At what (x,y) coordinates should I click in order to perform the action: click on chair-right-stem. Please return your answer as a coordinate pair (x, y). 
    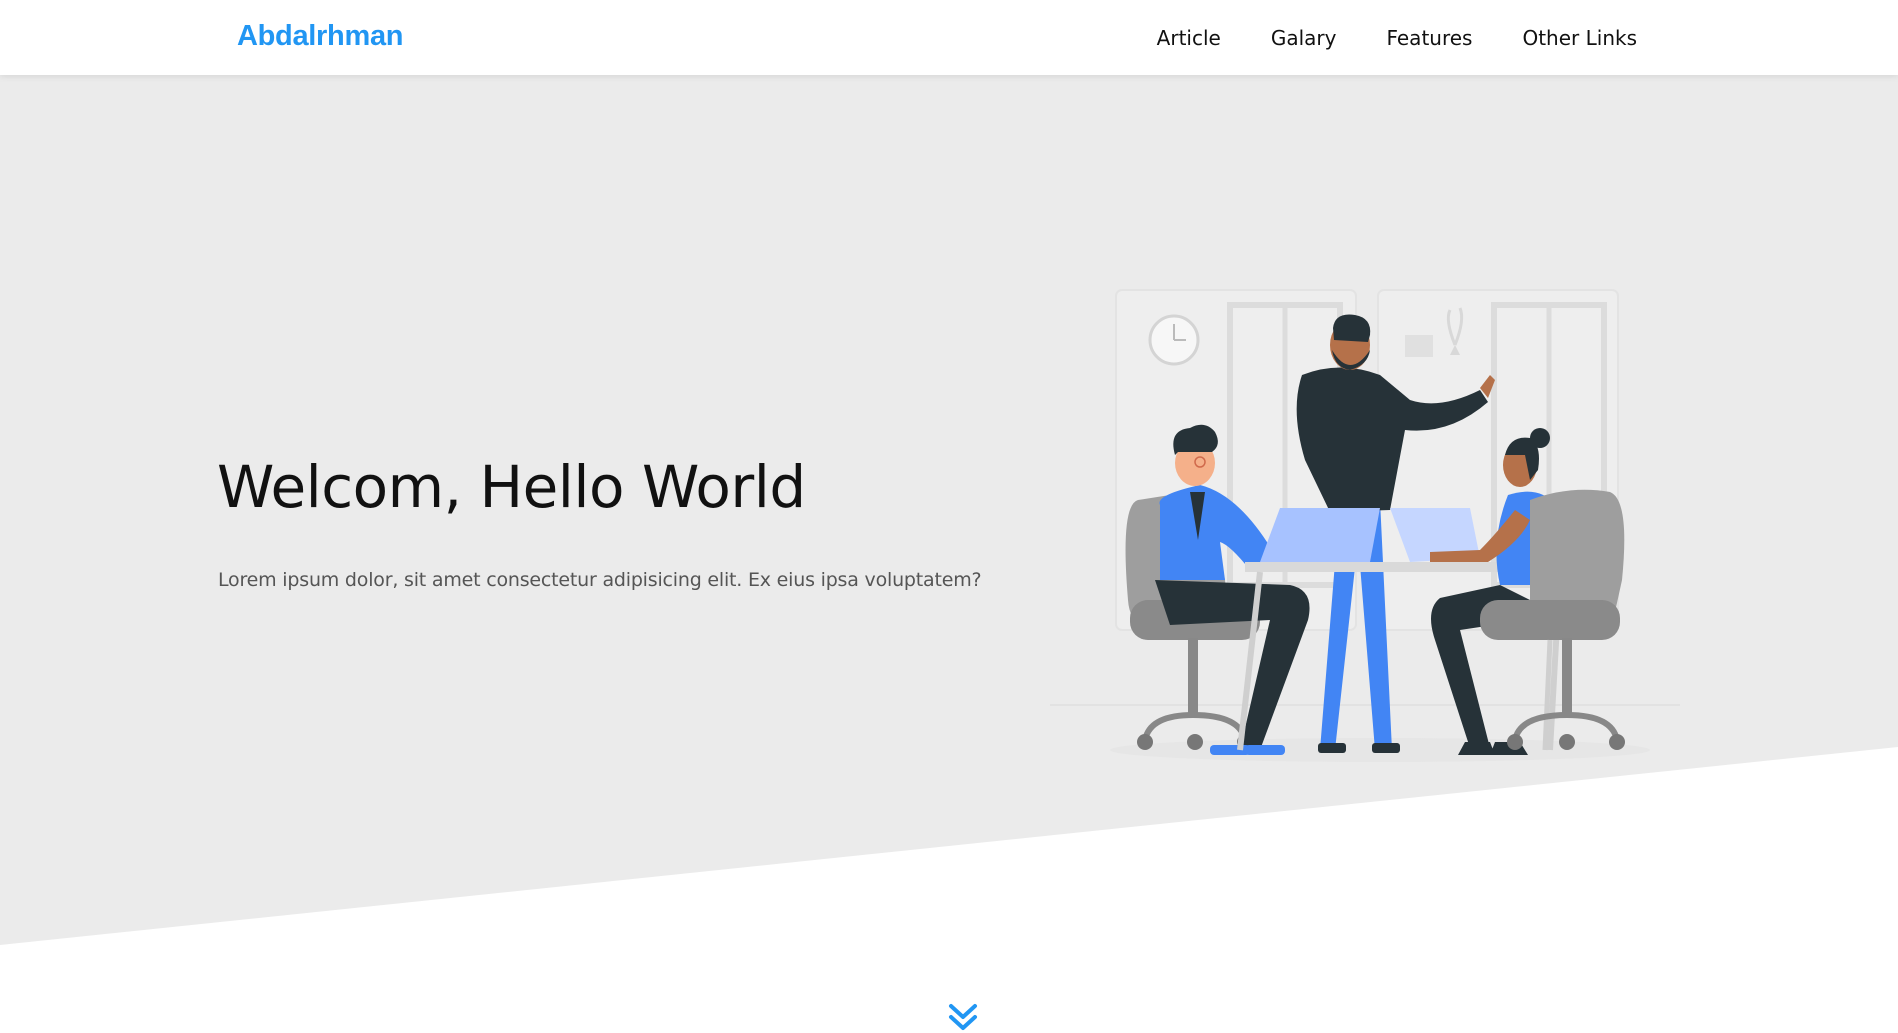
    Looking at the image, I should click on (1567, 675).